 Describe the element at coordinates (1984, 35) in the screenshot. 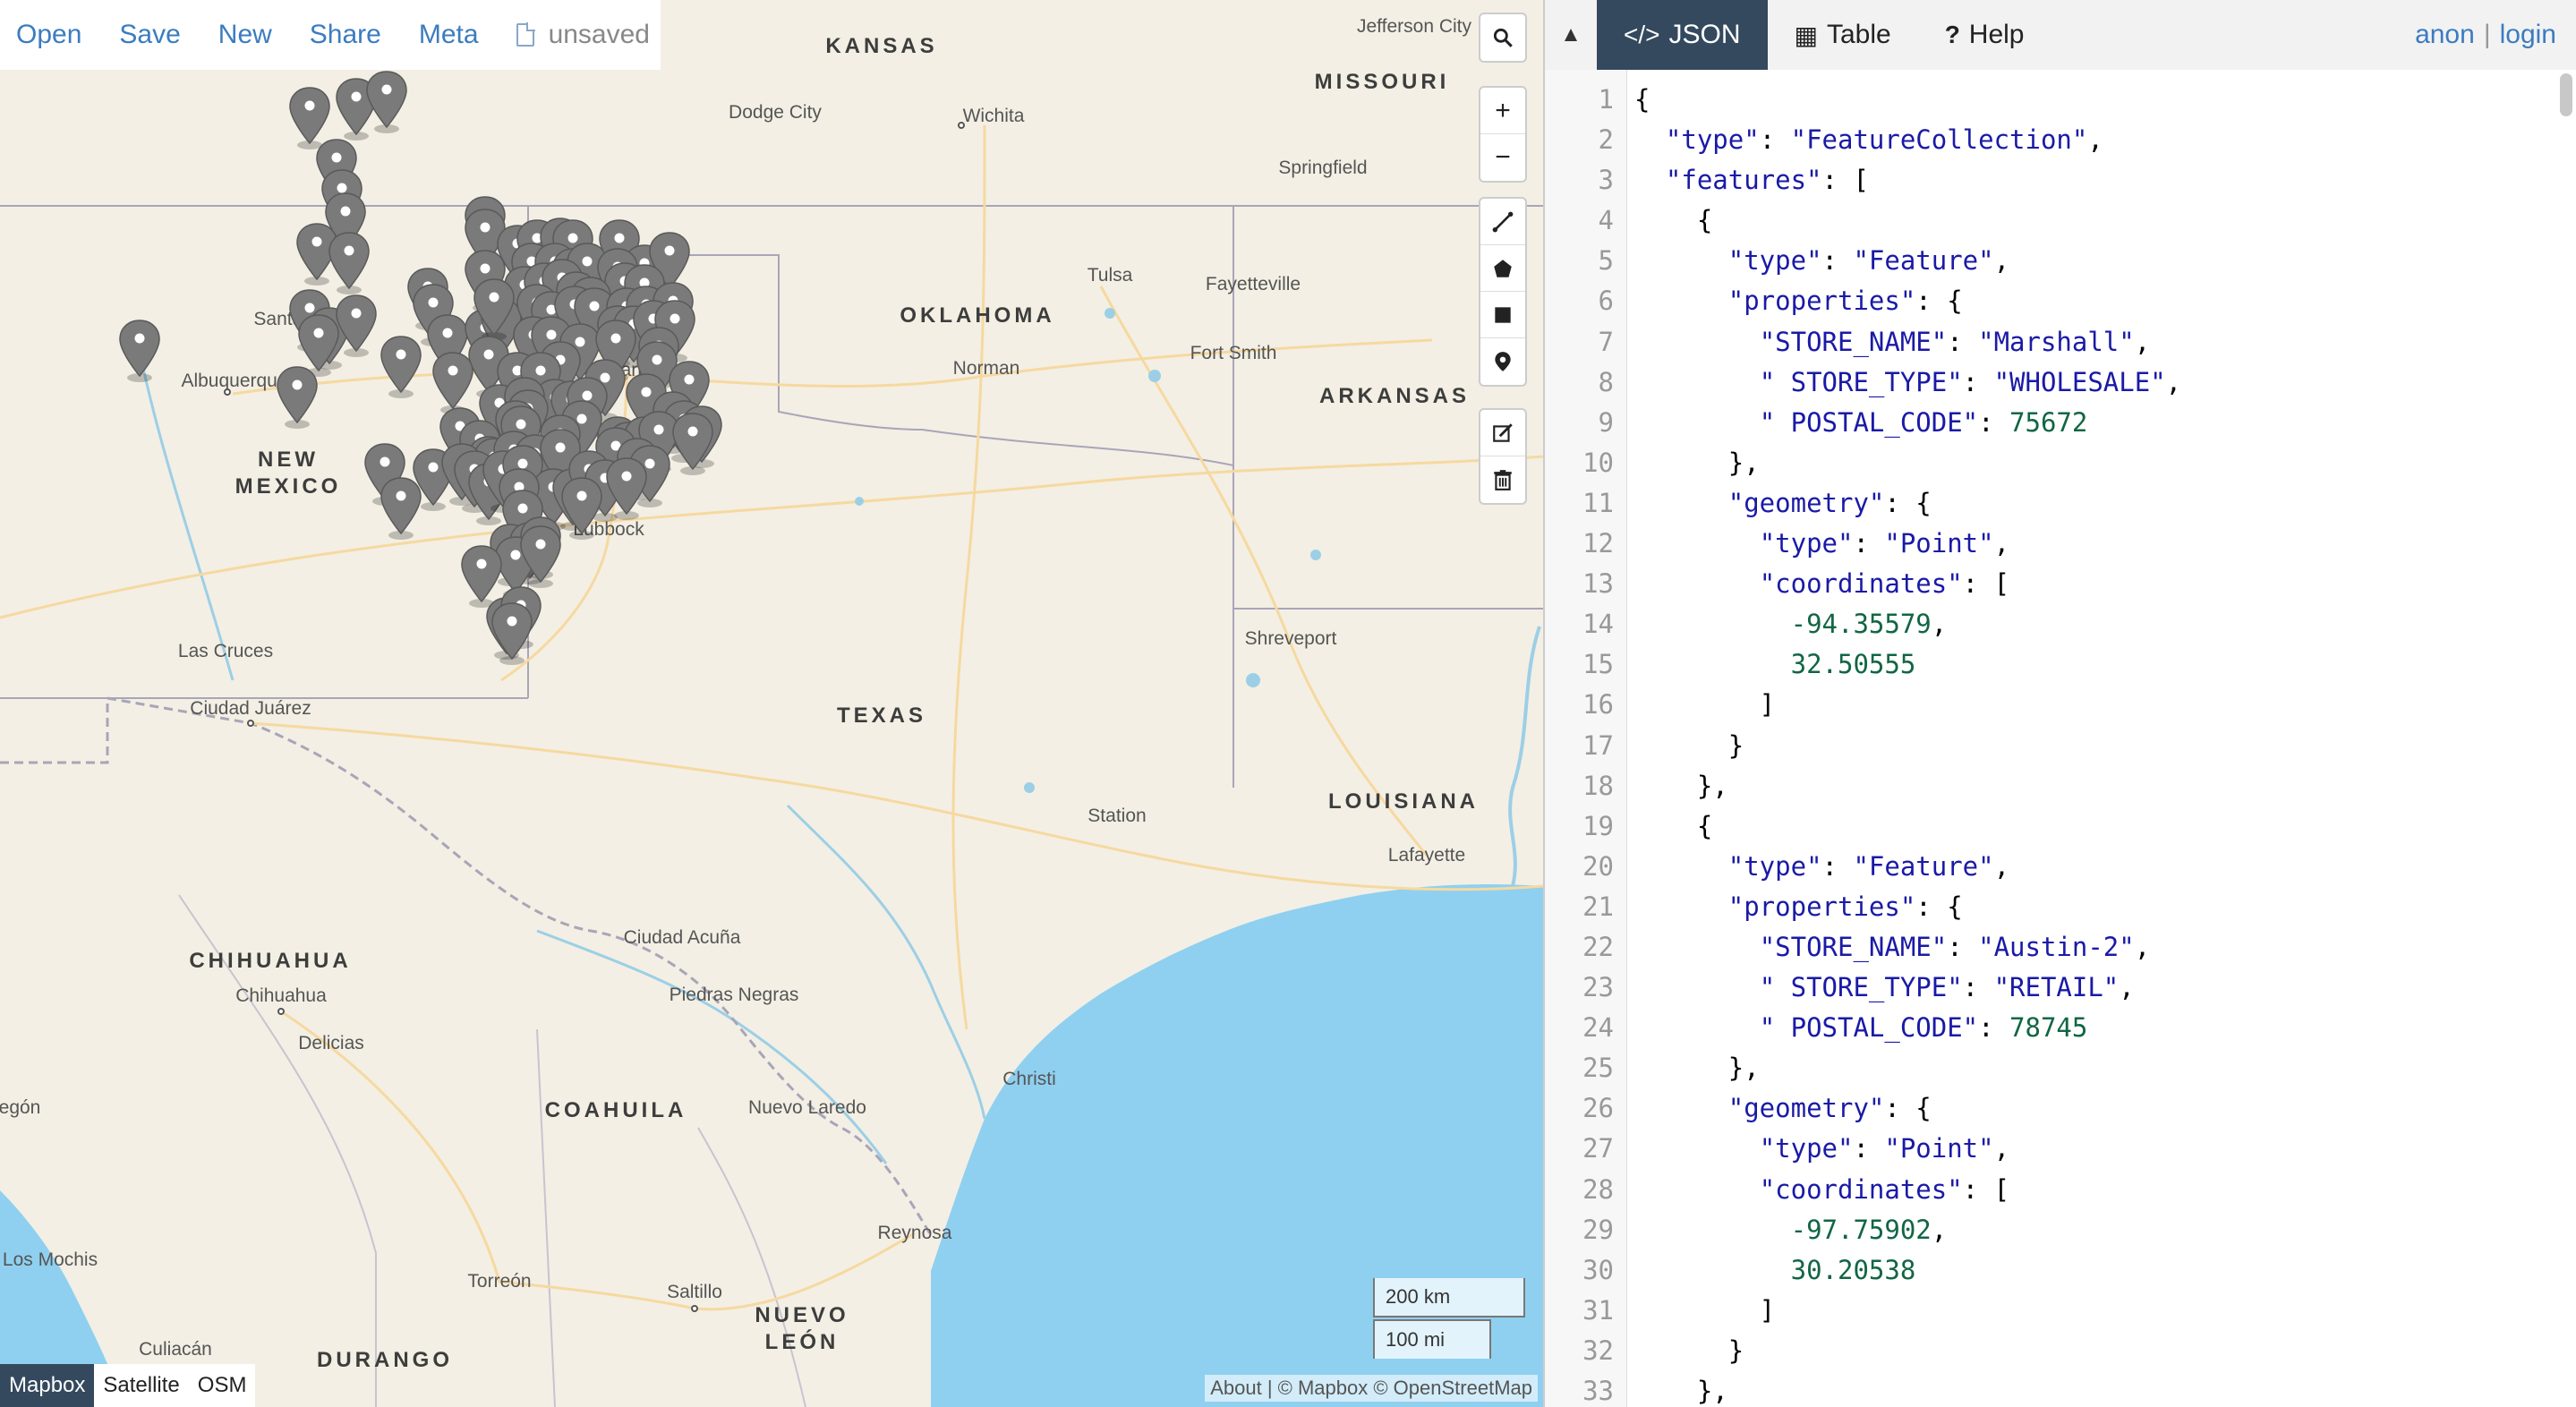

I see `tab-help: ? Help` at that location.